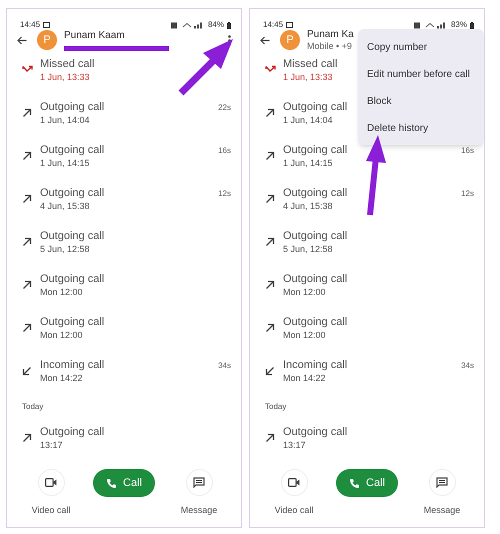 This screenshot has width=500, height=534. What do you see at coordinates (94, 35) in the screenshot?
I see `contact-name: Punam Kaam` at bounding box center [94, 35].